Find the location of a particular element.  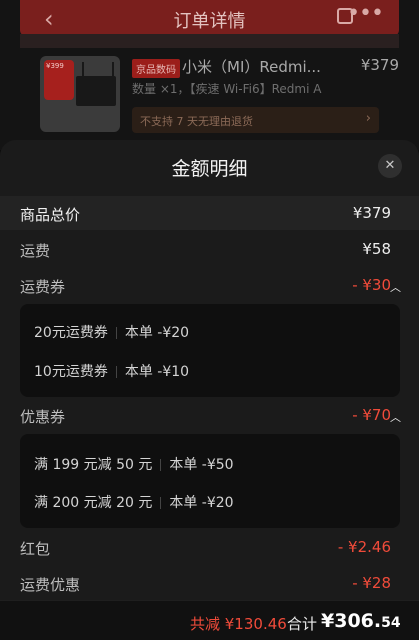

shipping-discount-value: - ¥28 is located at coordinates (371, 583).